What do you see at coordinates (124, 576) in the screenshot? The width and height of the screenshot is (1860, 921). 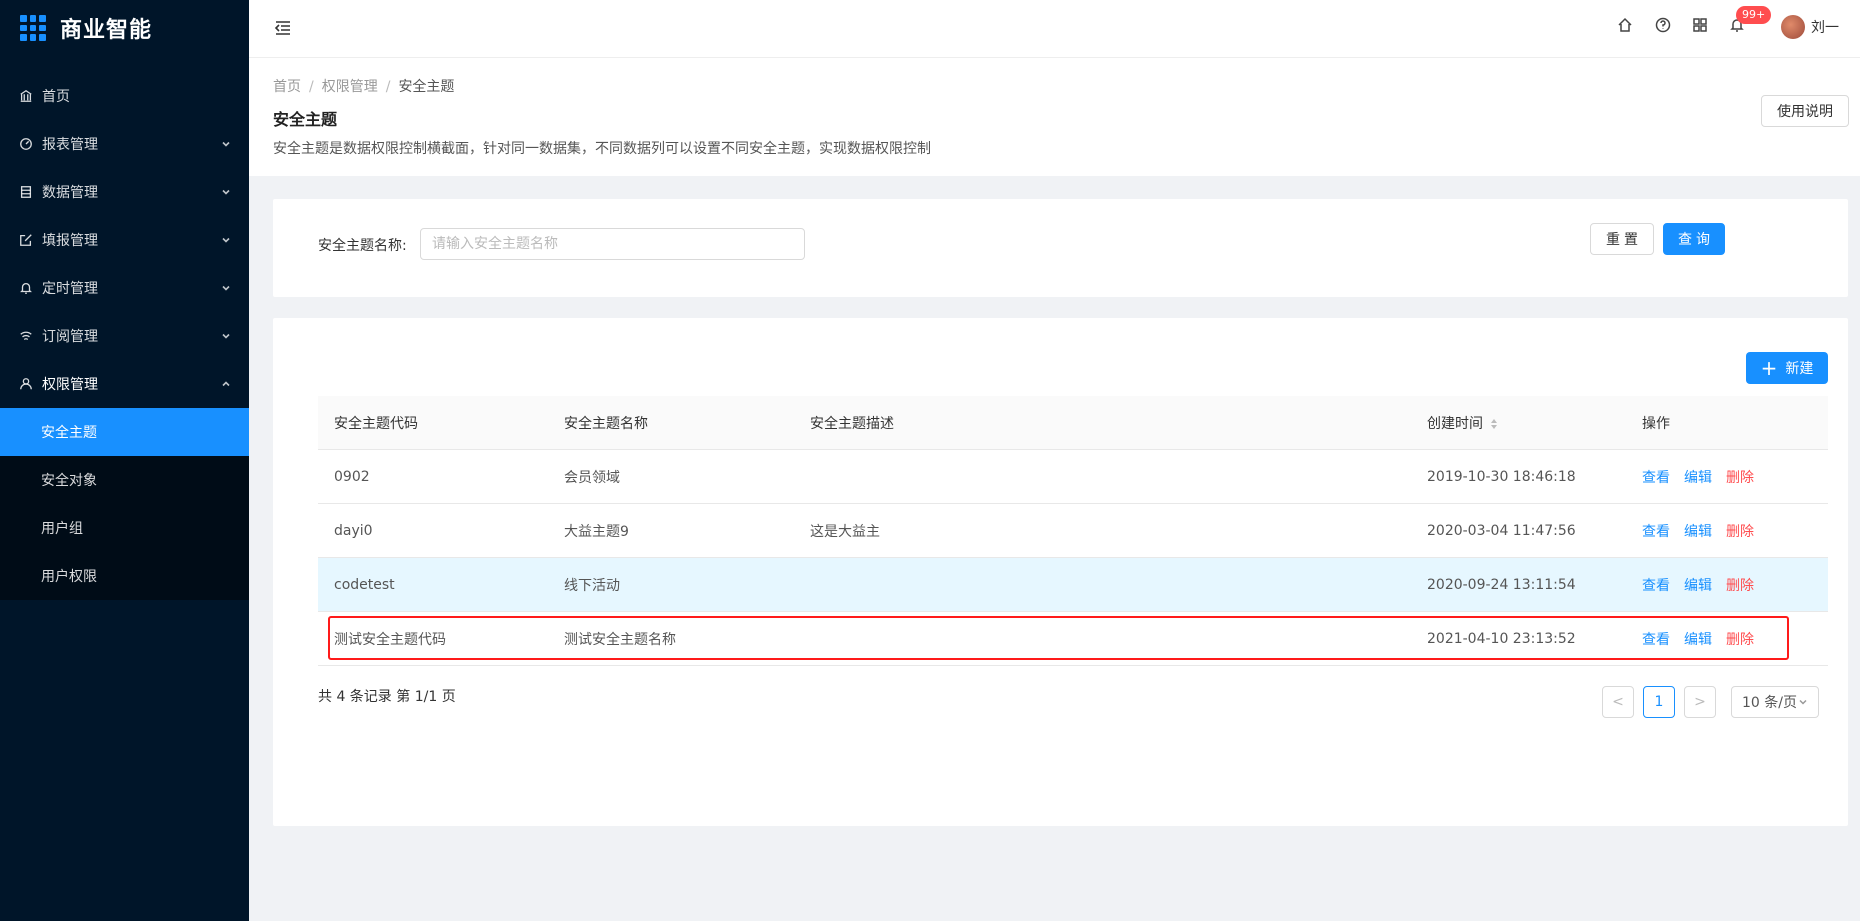 I see `sidebar-subitem-user-permission: 用户权限` at bounding box center [124, 576].